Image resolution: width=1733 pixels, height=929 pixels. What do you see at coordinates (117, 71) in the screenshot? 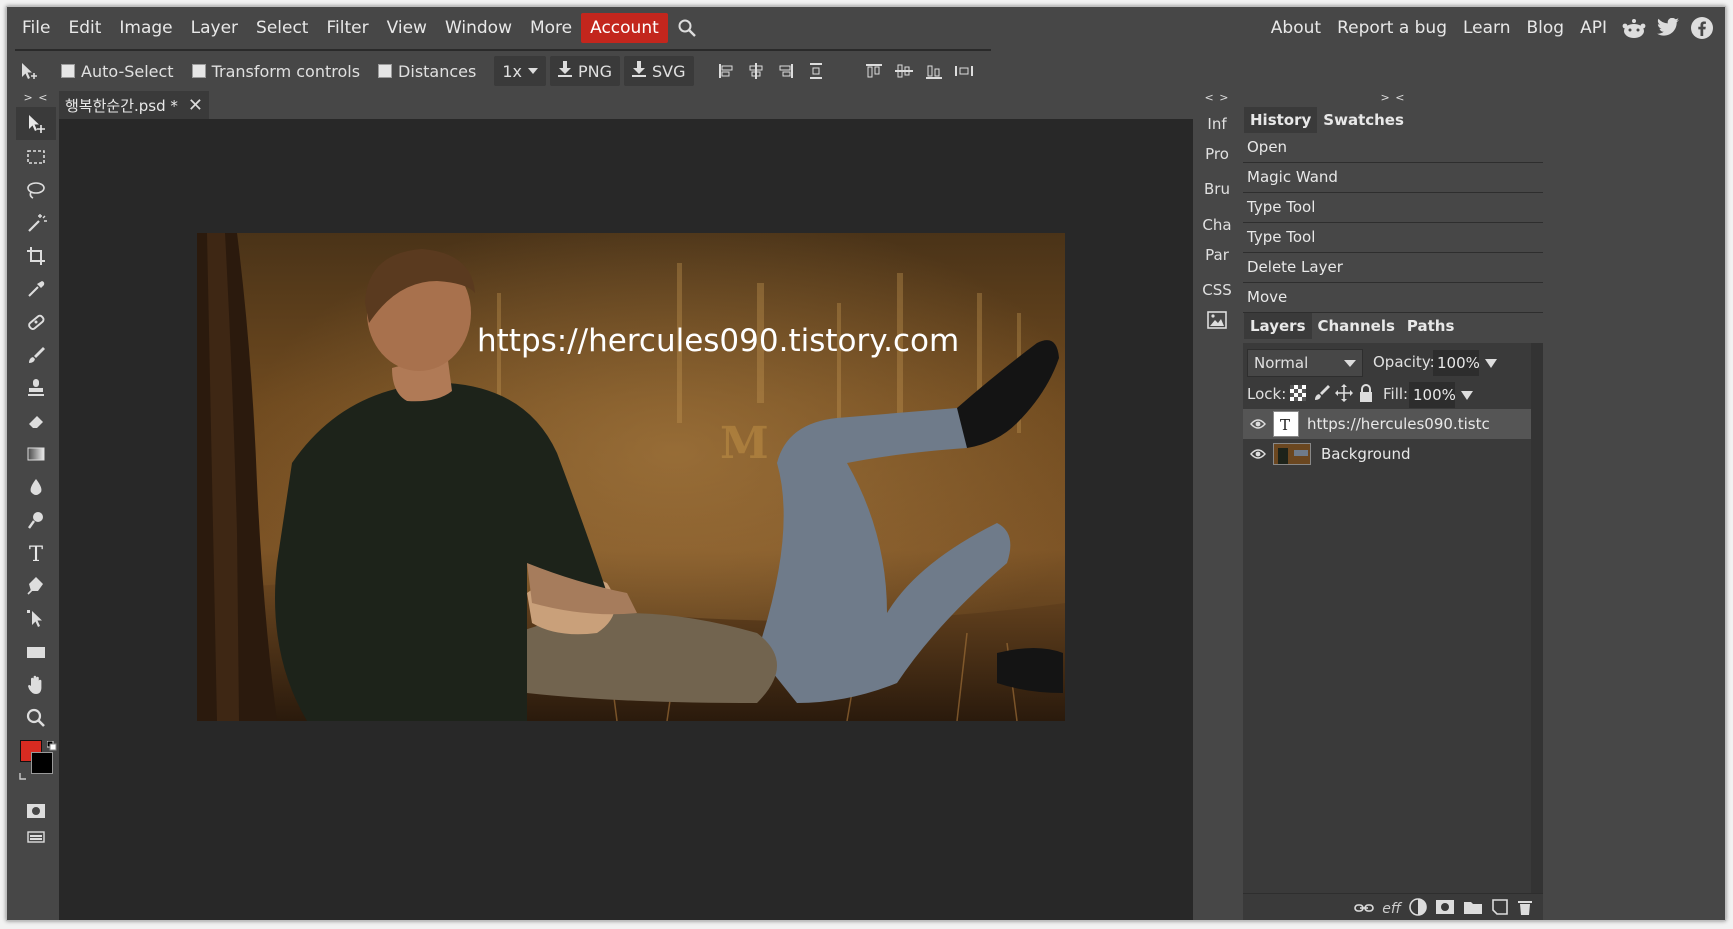
I see `auto-select-option: Auto-Select` at bounding box center [117, 71].